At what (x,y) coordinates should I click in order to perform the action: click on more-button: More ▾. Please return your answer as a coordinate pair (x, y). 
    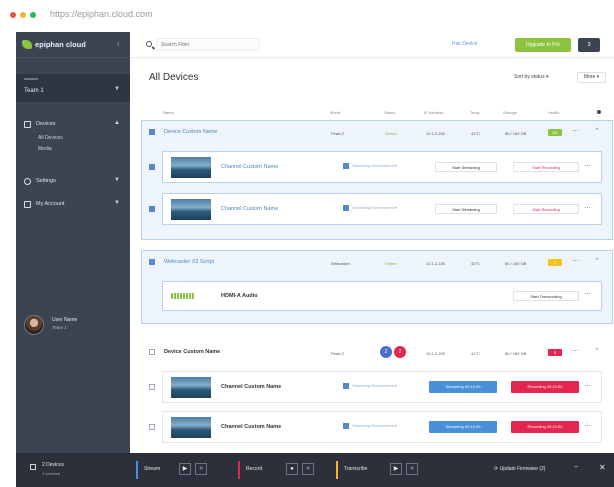
    Looking at the image, I should click on (591, 77).